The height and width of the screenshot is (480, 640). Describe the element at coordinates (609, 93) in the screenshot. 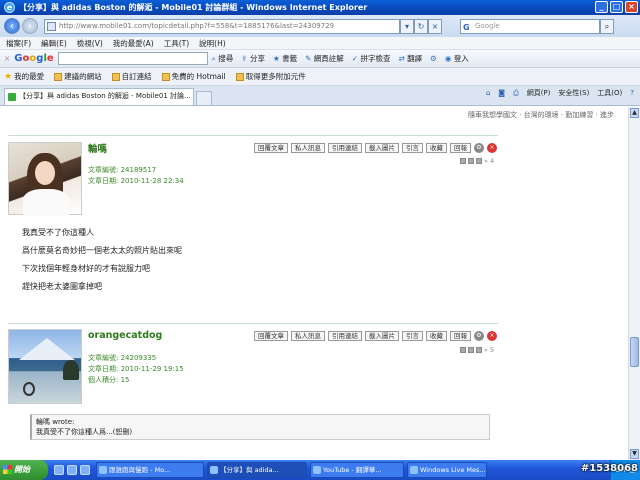

I see `menu-tools-cmd: 工具(O)` at that location.